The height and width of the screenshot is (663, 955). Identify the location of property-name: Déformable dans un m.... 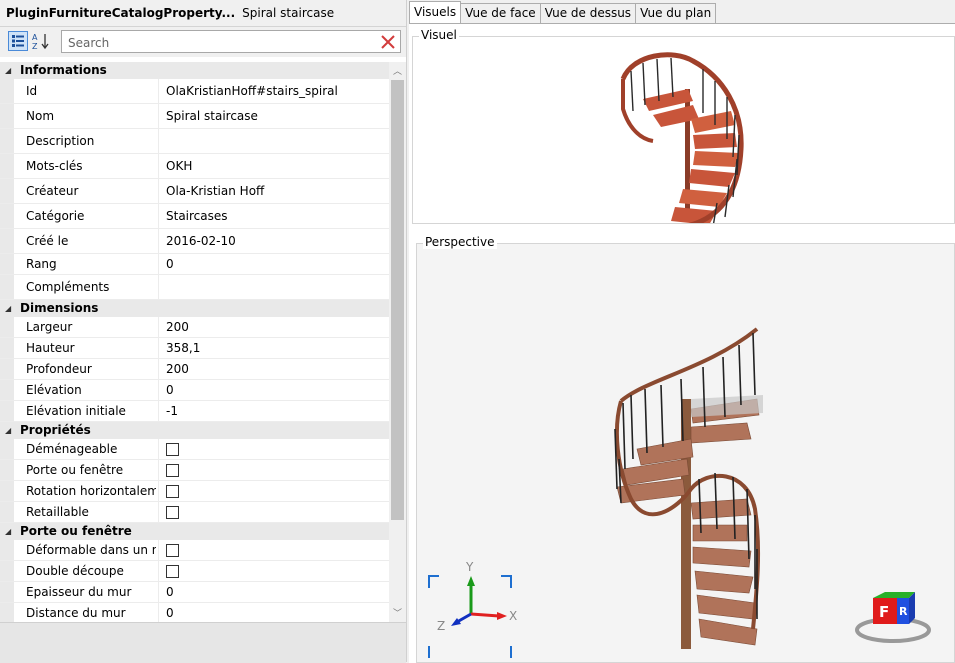
(91, 550).